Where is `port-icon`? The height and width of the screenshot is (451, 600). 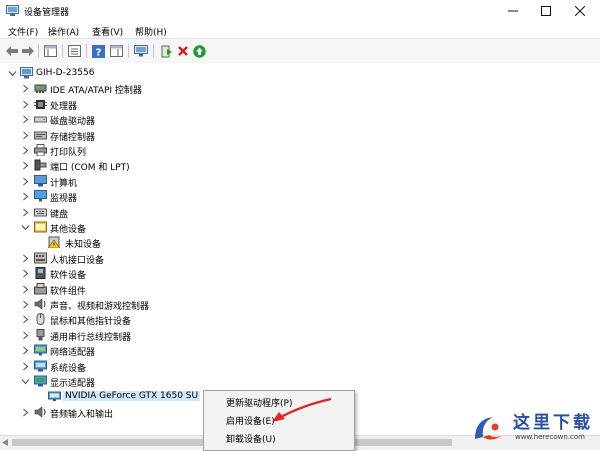
port-icon is located at coordinates (40, 165).